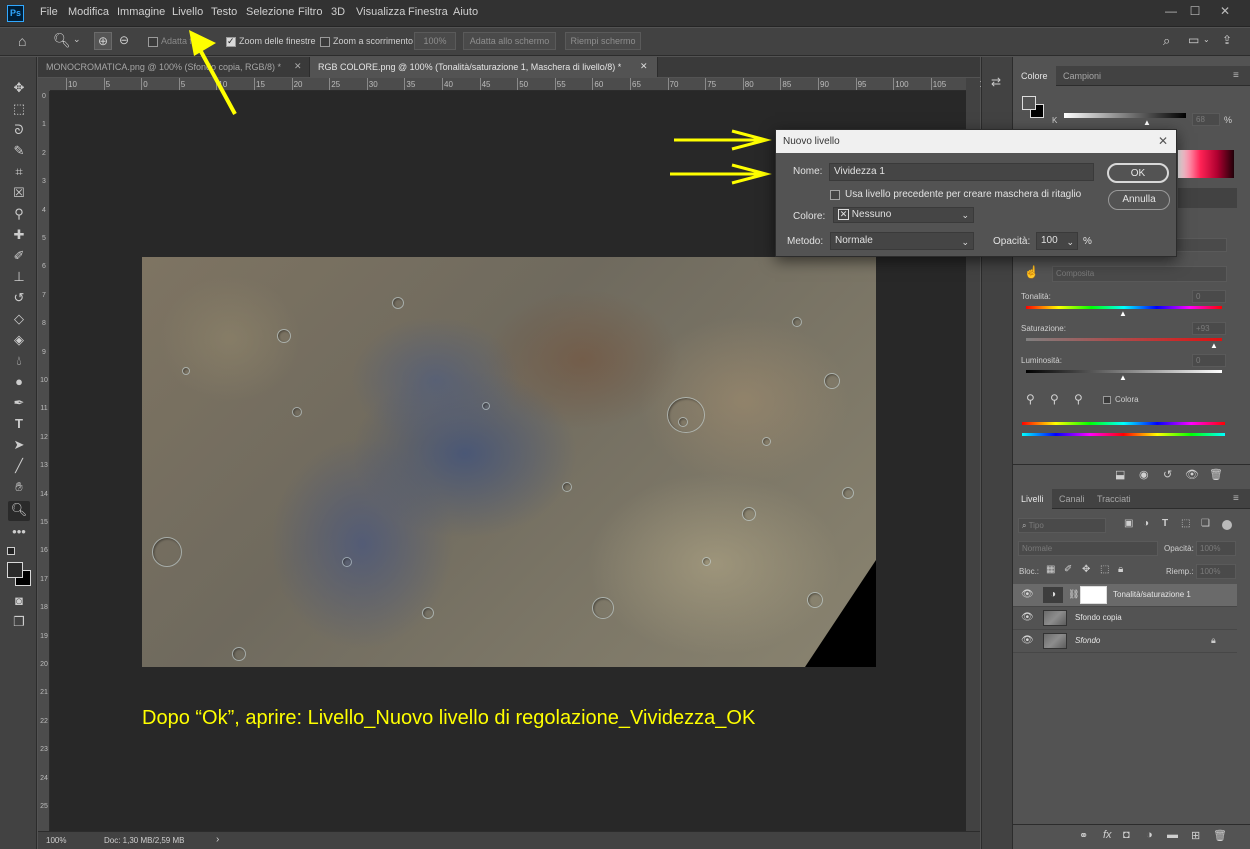  What do you see at coordinates (1093, 595) in the screenshot?
I see `layer-mask-thumbnail` at bounding box center [1093, 595].